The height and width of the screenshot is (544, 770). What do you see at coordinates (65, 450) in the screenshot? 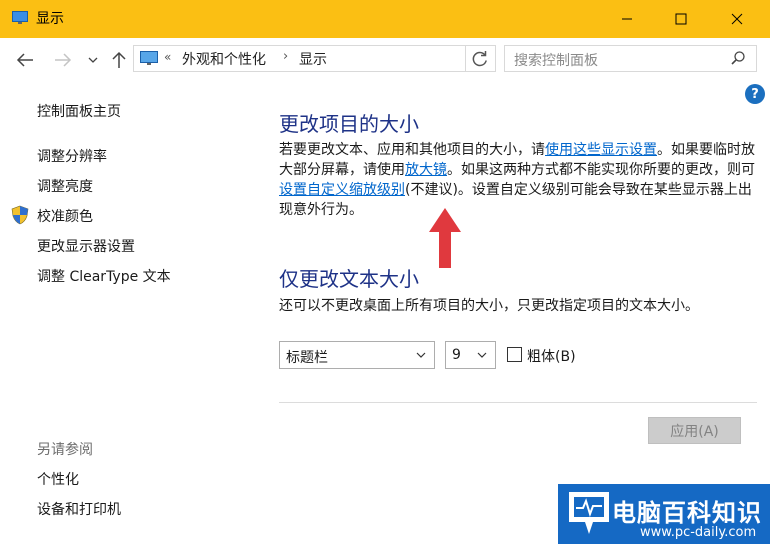
I see `see-also-heading: 另请参阅` at bounding box center [65, 450].